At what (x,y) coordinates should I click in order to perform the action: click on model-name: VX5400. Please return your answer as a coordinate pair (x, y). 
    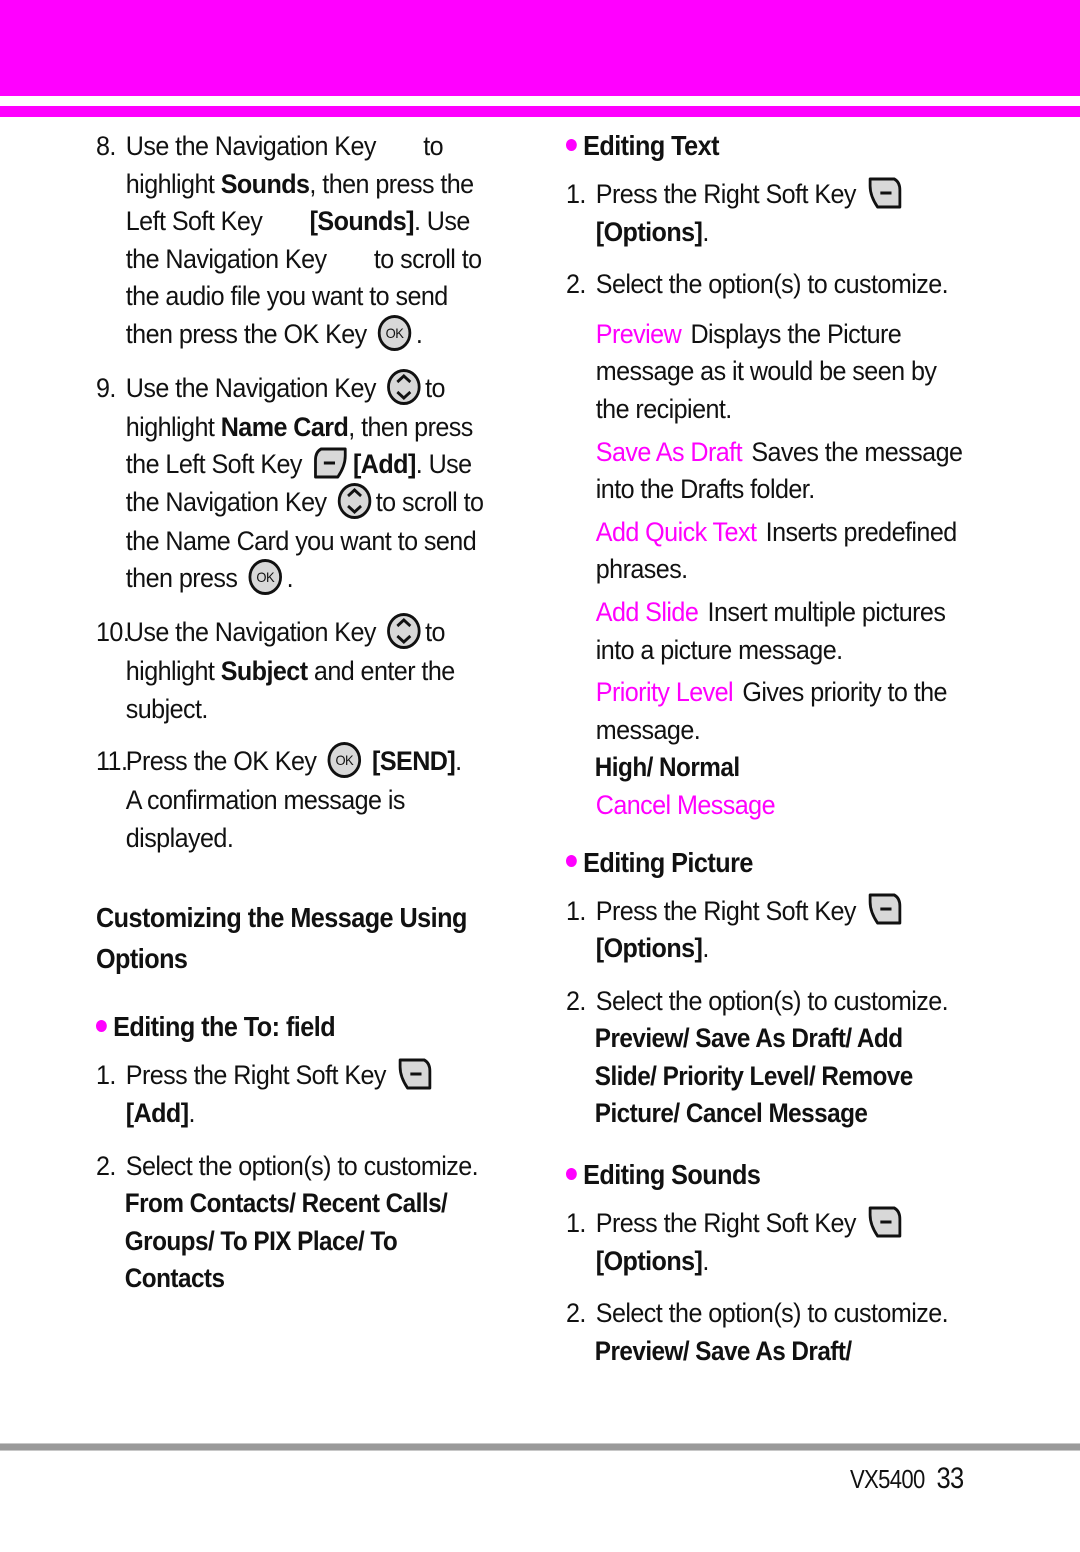
    Looking at the image, I should click on (887, 1479).